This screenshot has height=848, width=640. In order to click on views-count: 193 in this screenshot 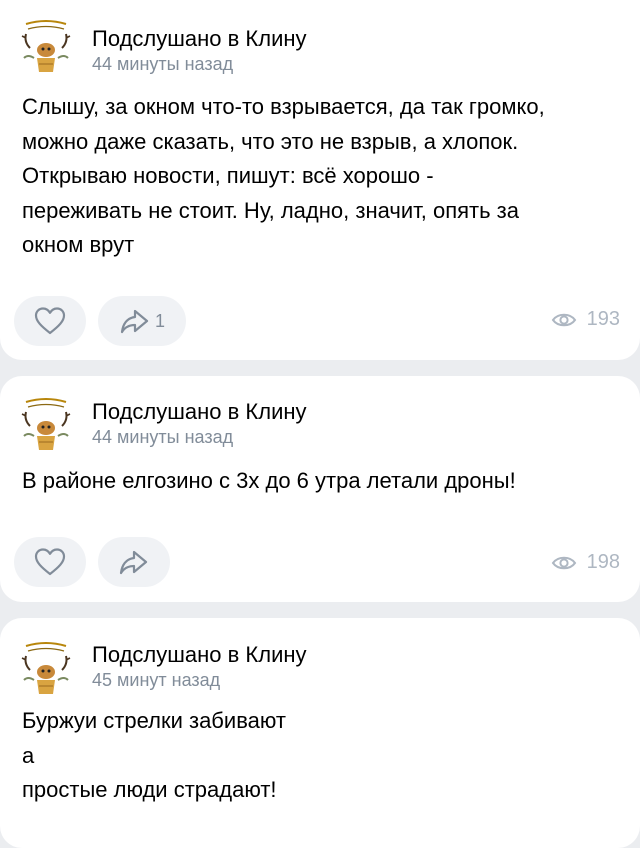, I will do `click(603, 319)`.